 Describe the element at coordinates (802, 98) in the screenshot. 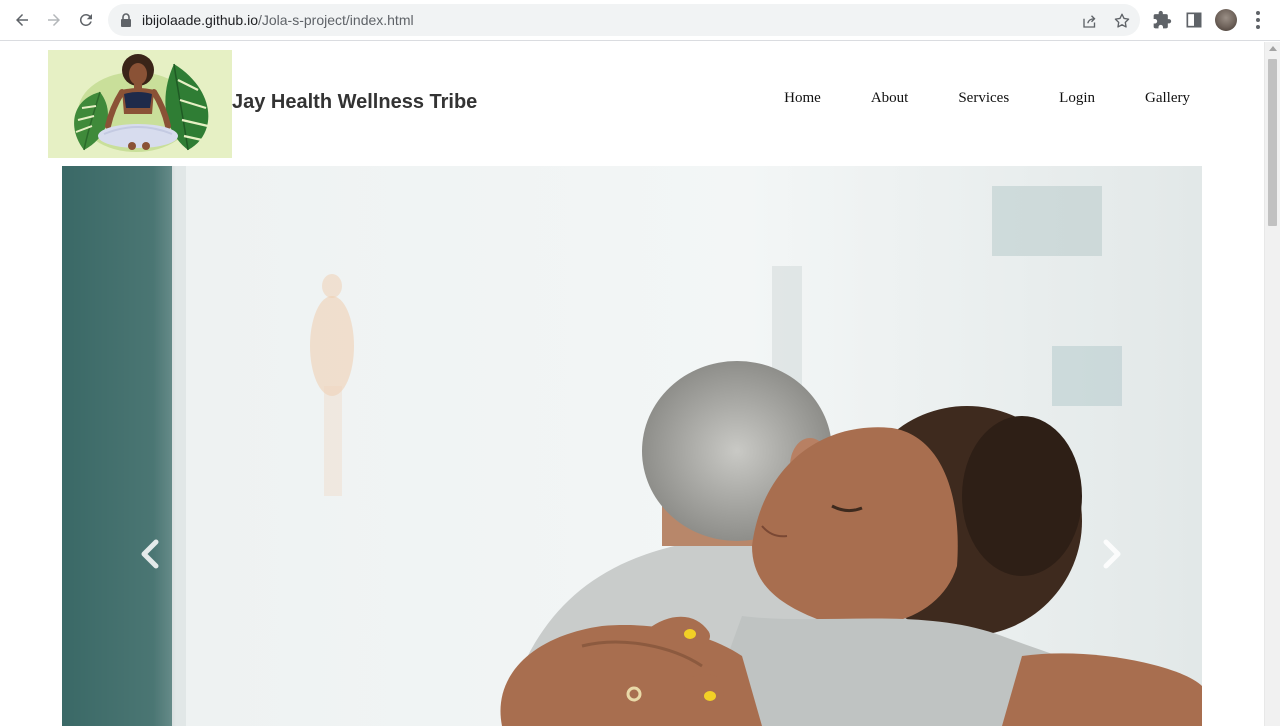

I see `nav-home: Home` at that location.